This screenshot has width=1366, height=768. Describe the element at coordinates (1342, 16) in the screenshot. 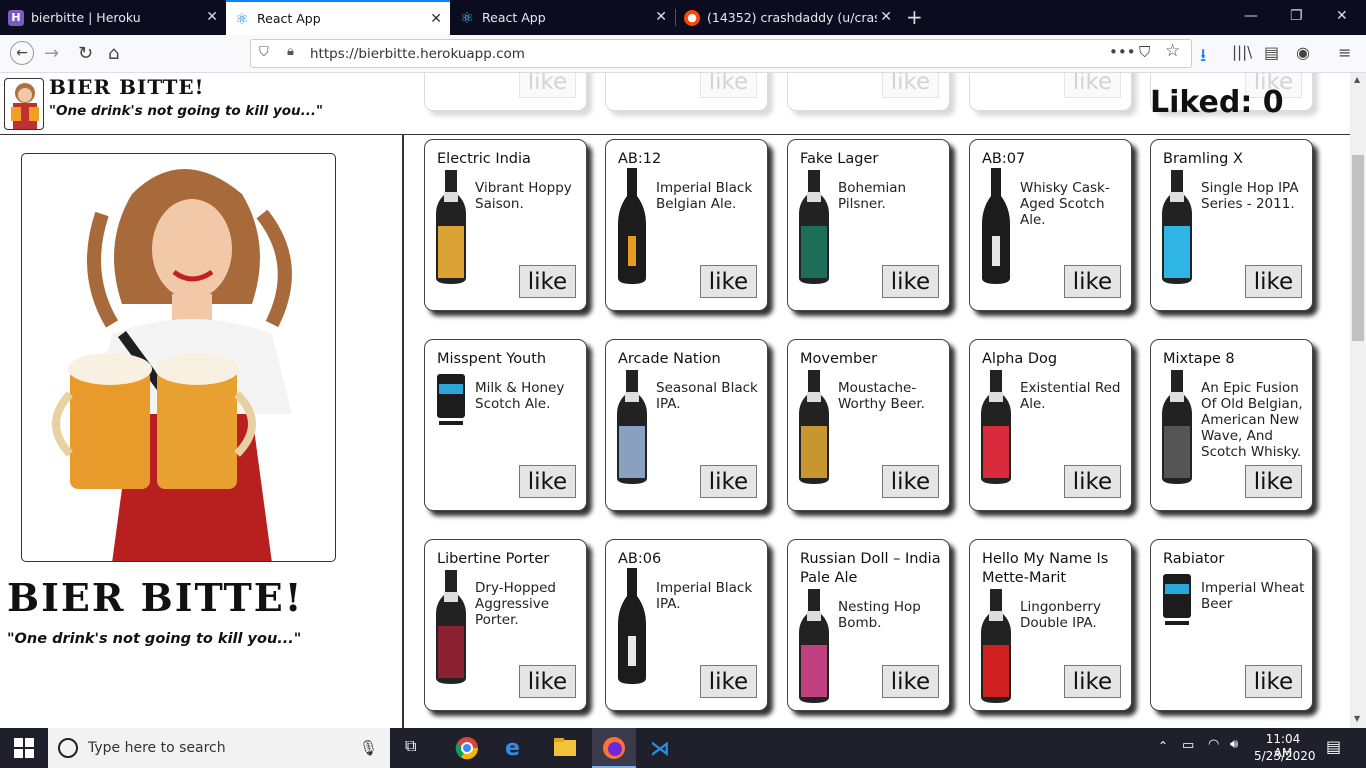

I see `window-close-icon: ✕` at that location.